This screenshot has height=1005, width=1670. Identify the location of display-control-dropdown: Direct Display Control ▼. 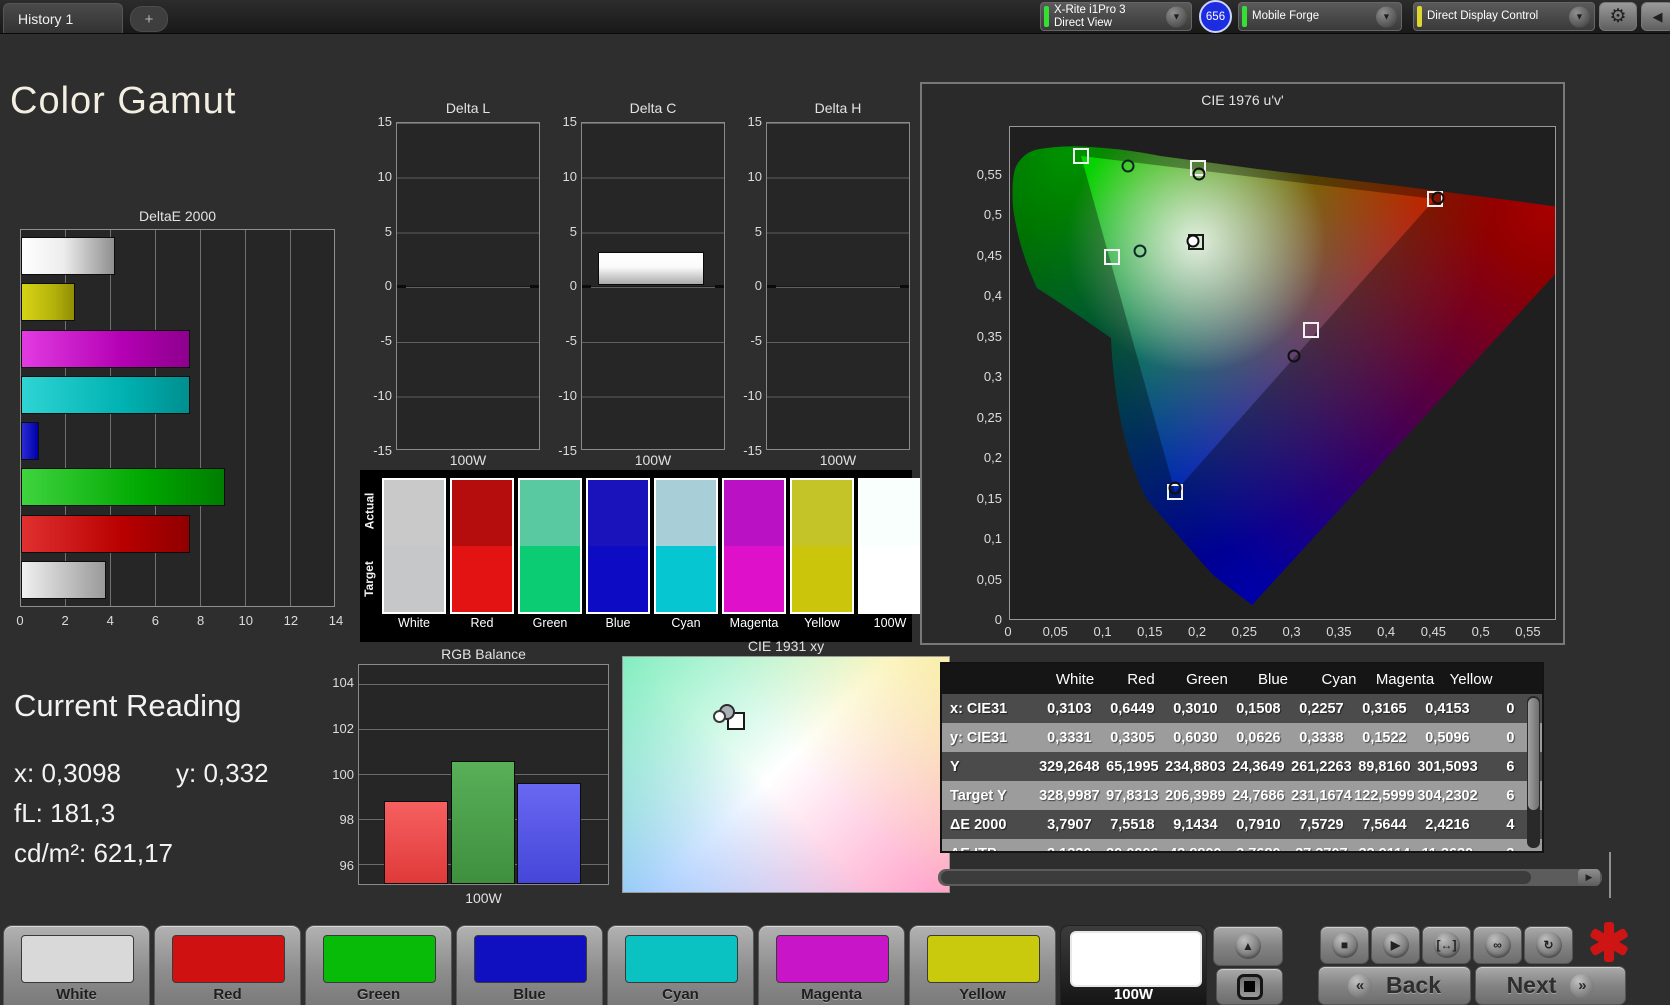
(1504, 16).